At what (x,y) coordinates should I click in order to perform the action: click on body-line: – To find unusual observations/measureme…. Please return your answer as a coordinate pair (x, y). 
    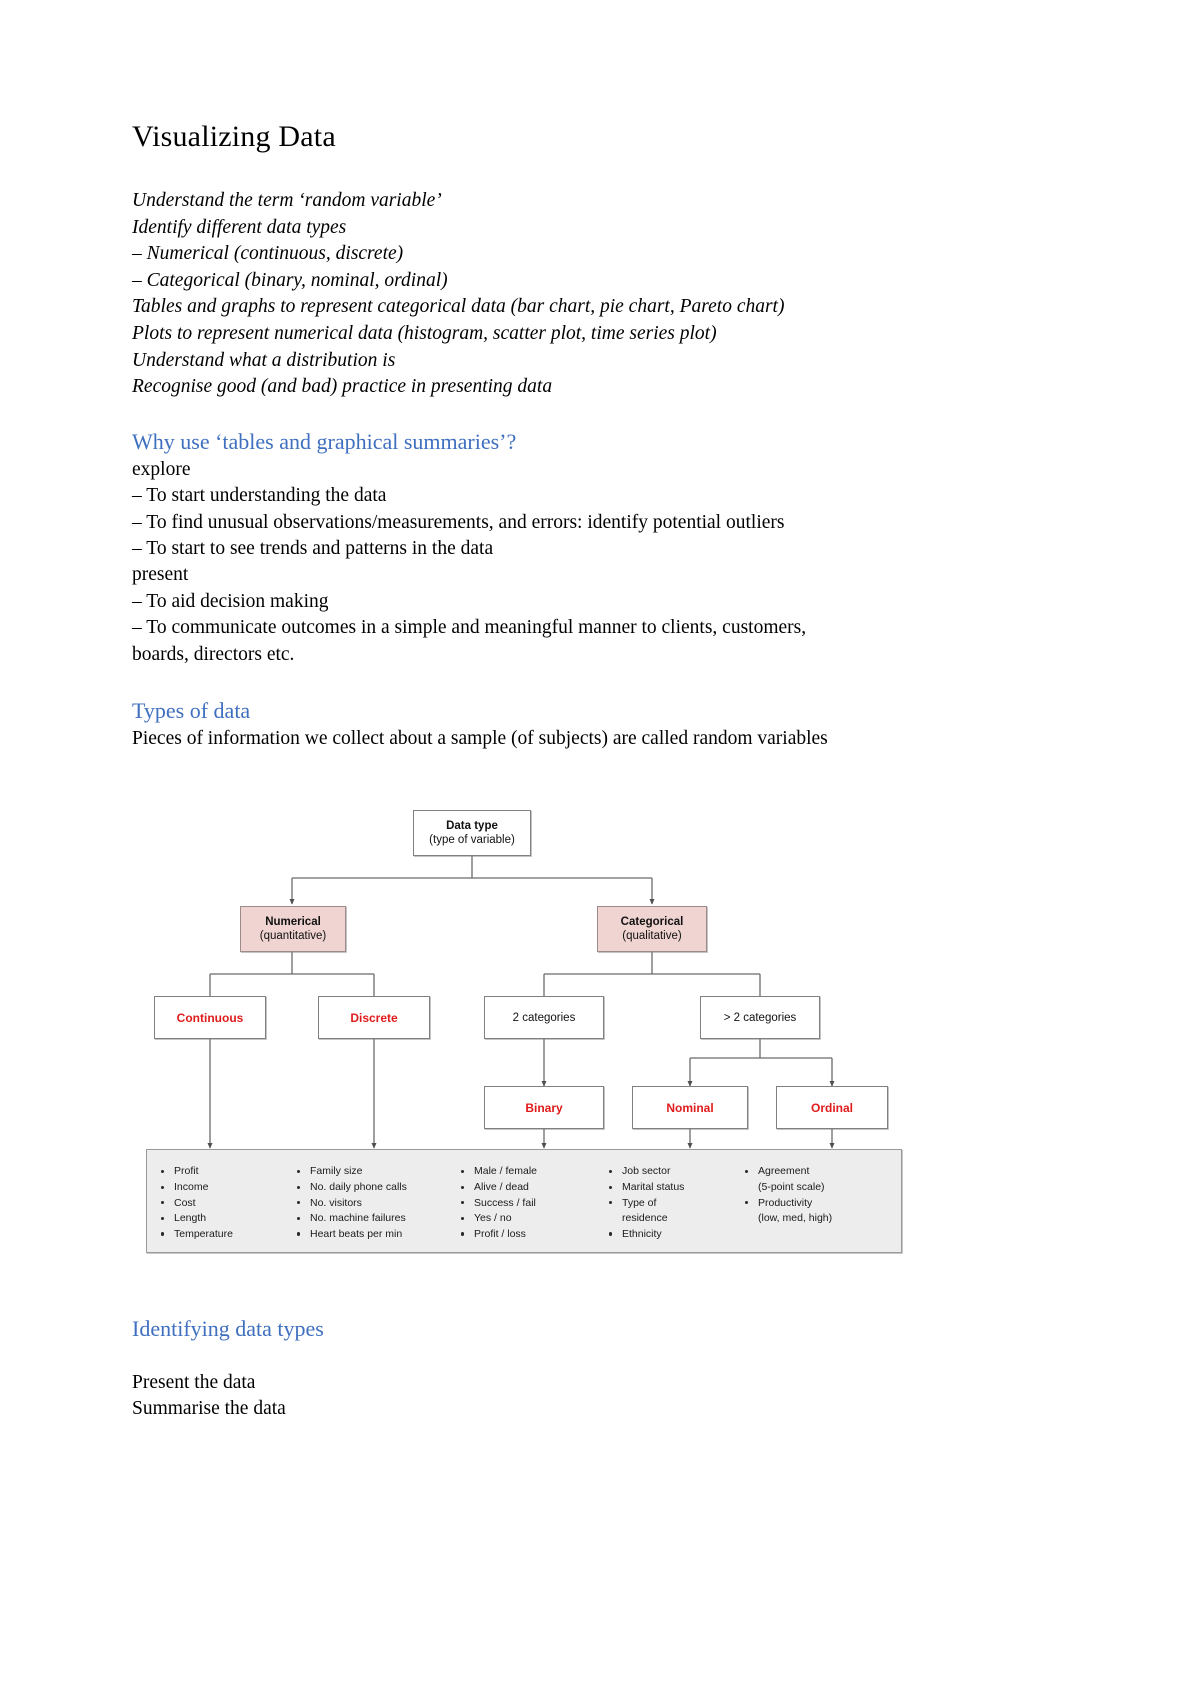
    Looking at the image, I should click on (458, 522).